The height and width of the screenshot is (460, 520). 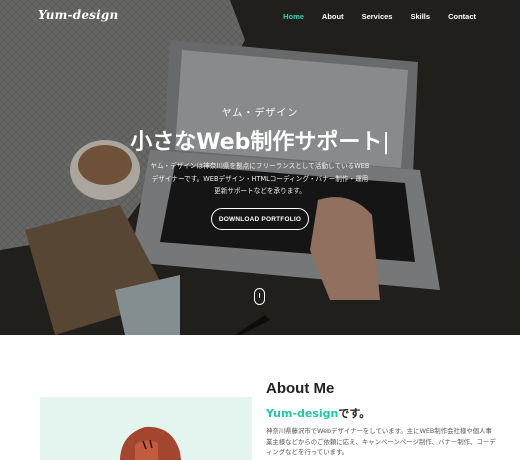 What do you see at coordinates (386, 142) in the screenshot?
I see `typing-cursor: |` at bounding box center [386, 142].